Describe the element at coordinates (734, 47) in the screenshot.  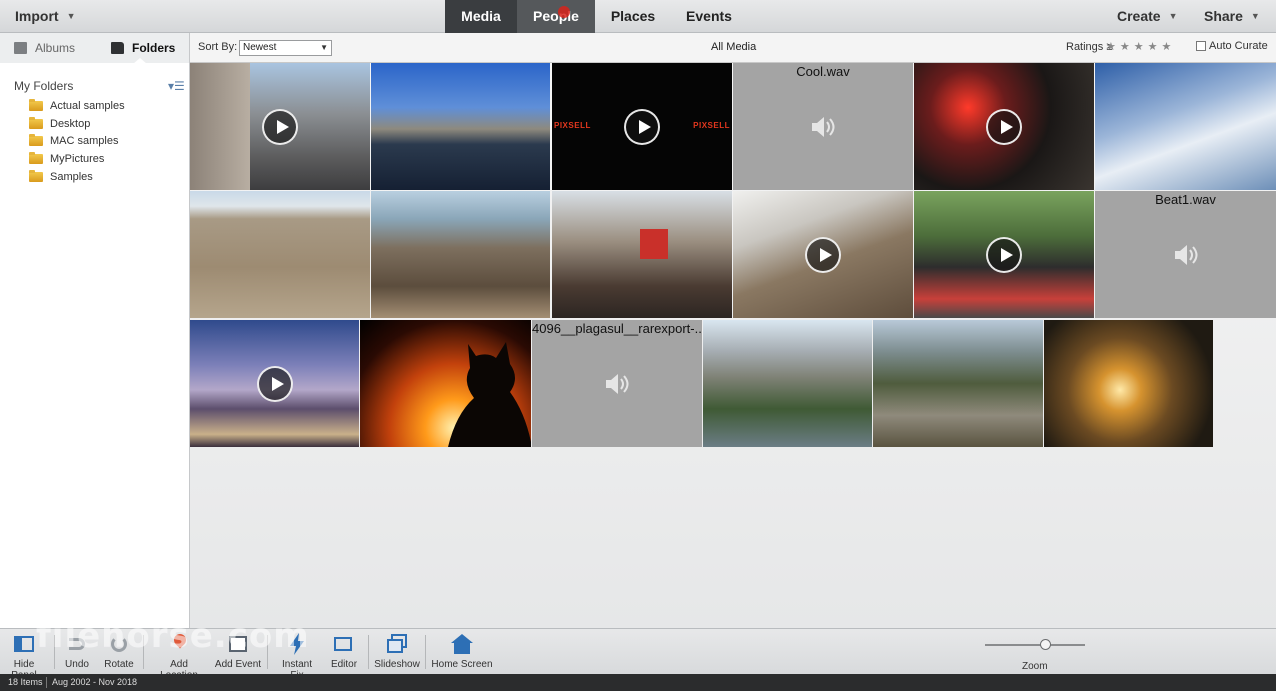
I see `view-title: All Media` at that location.